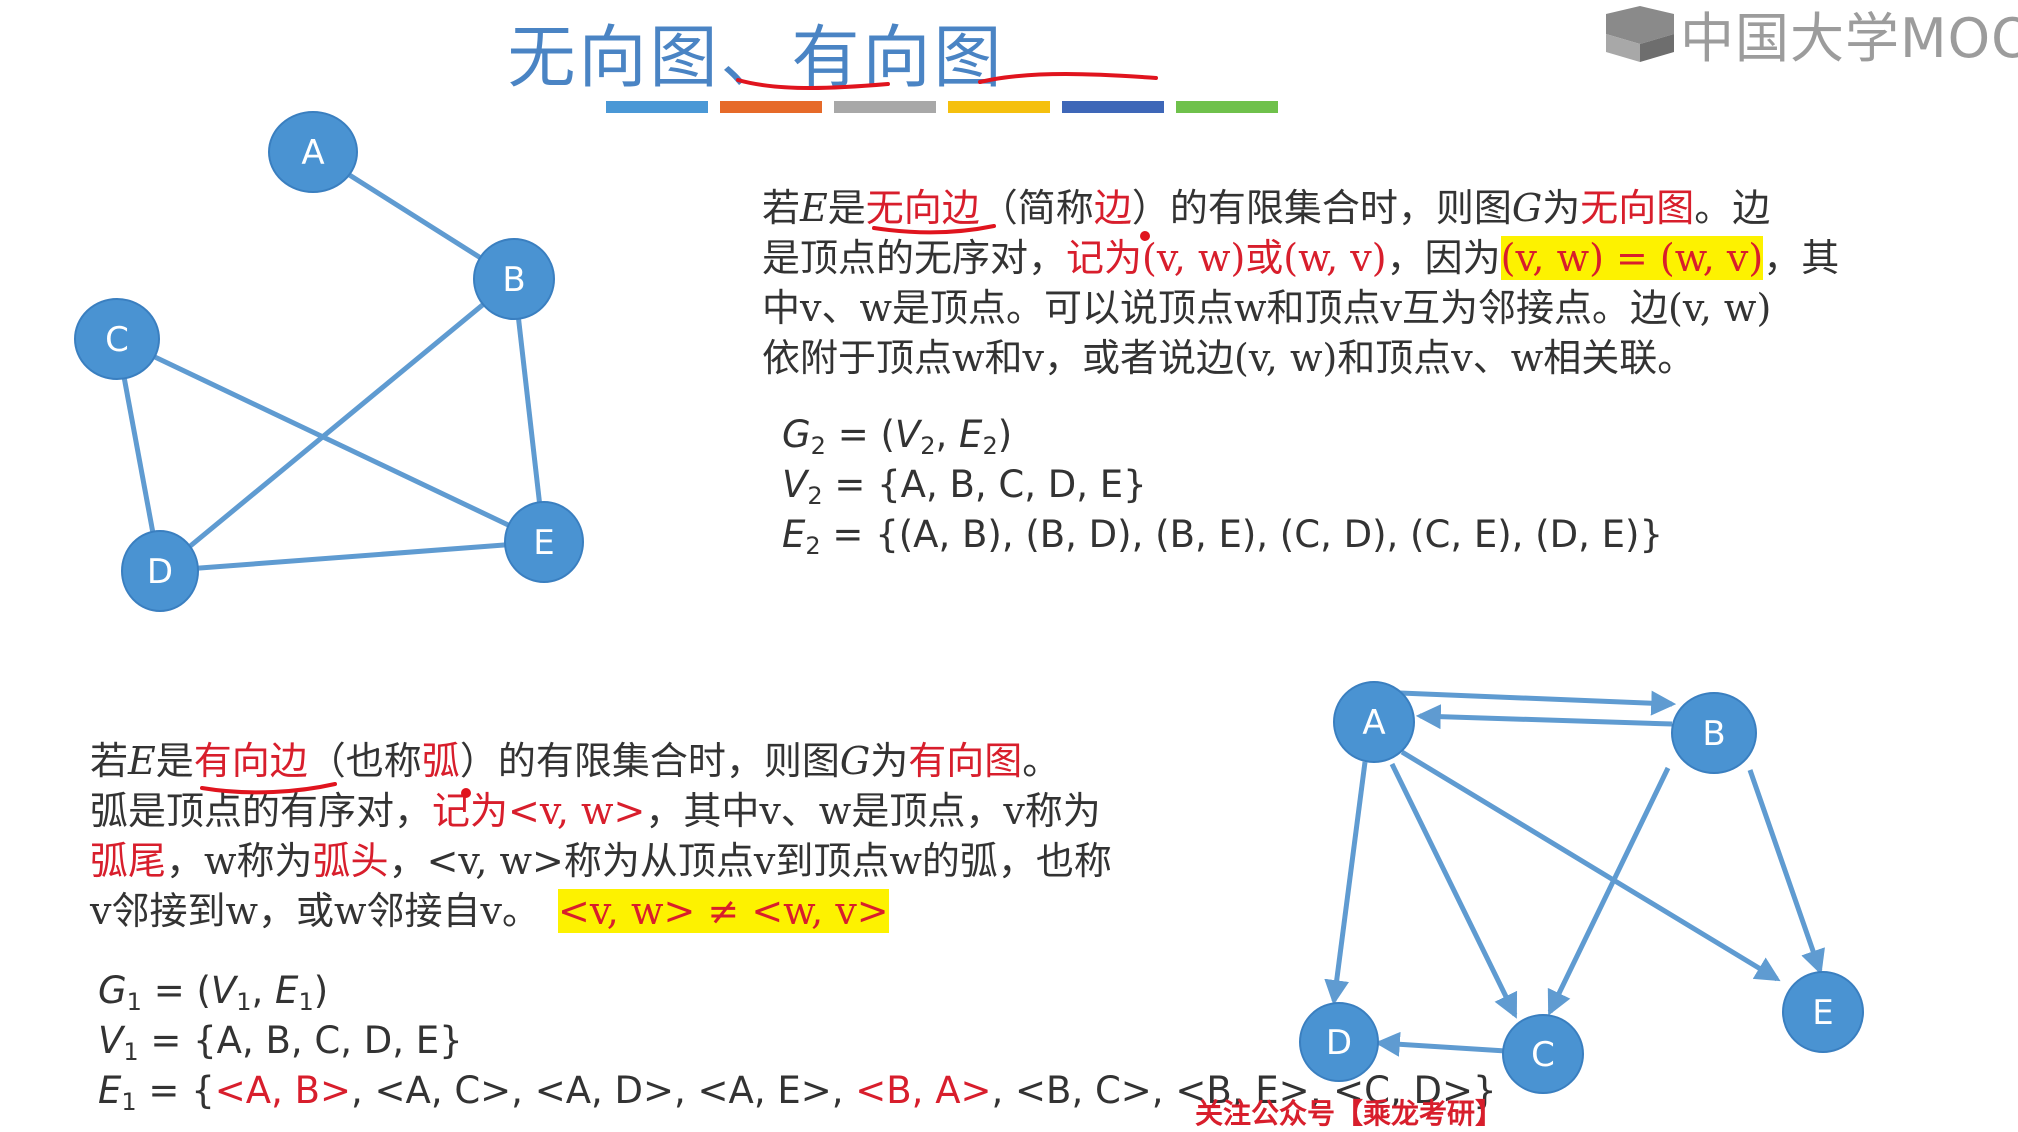 This screenshot has height=1132, width=2018. What do you see at coordinates (601, 761) in the screenshot?
I see `directed-def-line: 若E是有向边（也称弧）的有限集合时，则图G为有向图。` at bounding box center [601, 761].